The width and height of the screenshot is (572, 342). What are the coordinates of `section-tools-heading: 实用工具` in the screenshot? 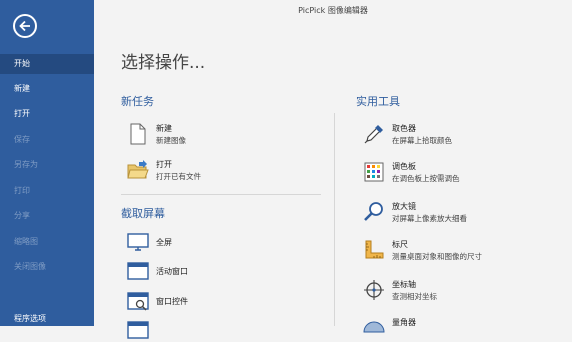 It's located at (378, 101).